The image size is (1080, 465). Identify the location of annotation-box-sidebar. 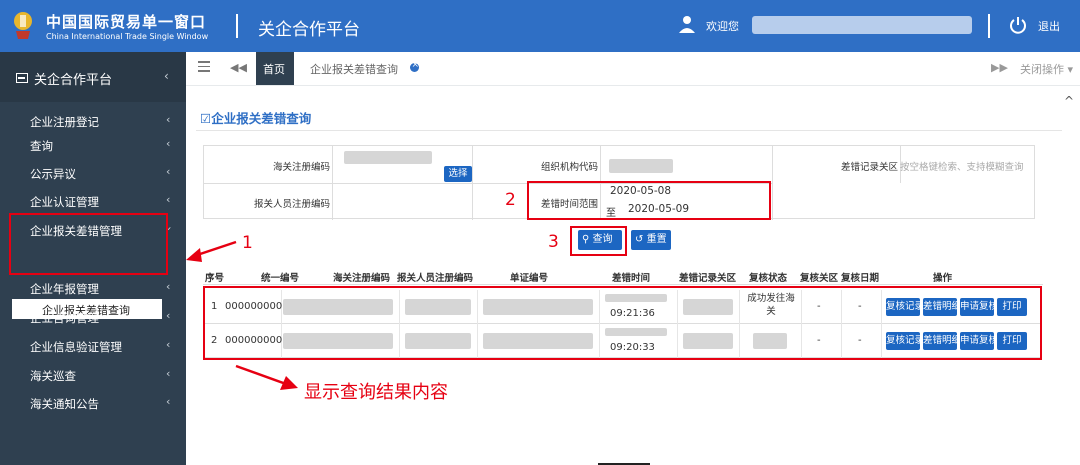
(88, 244).